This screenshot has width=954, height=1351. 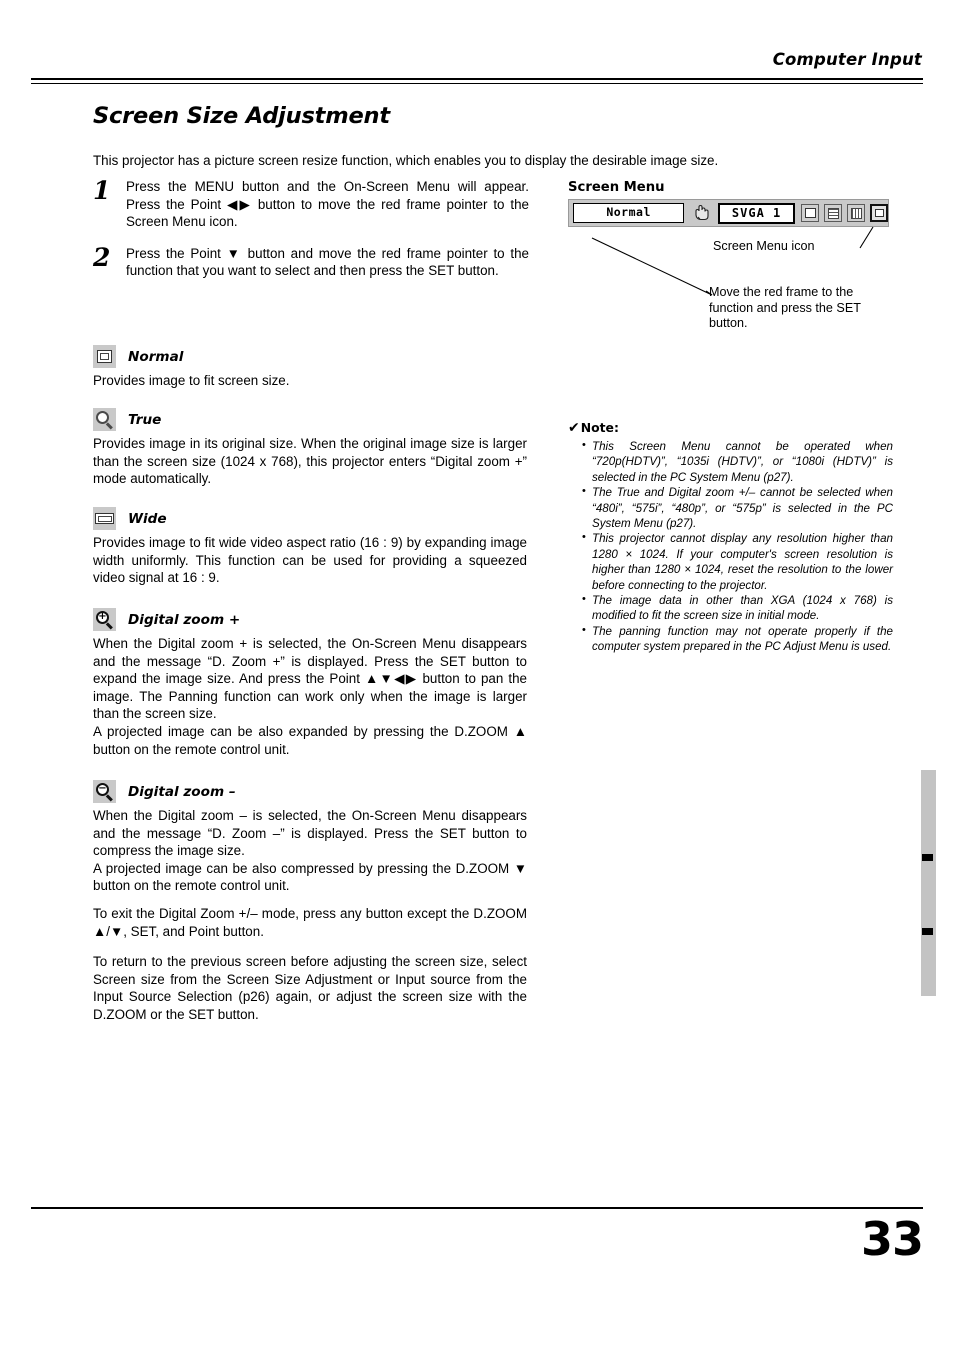 I want to click on page-title: Screen Size Adjustment, so click(x=241, y=116).